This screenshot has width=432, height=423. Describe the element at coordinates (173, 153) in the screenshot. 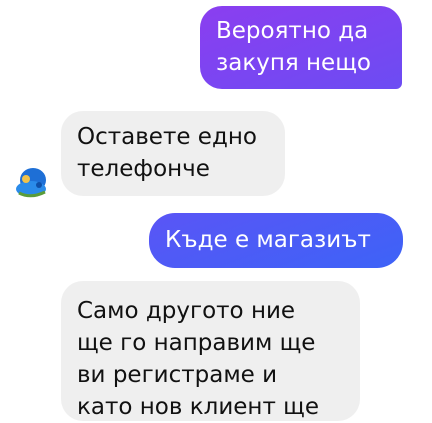

I see `incoming-message-bubble: Оставете едно телефонче` at that location.